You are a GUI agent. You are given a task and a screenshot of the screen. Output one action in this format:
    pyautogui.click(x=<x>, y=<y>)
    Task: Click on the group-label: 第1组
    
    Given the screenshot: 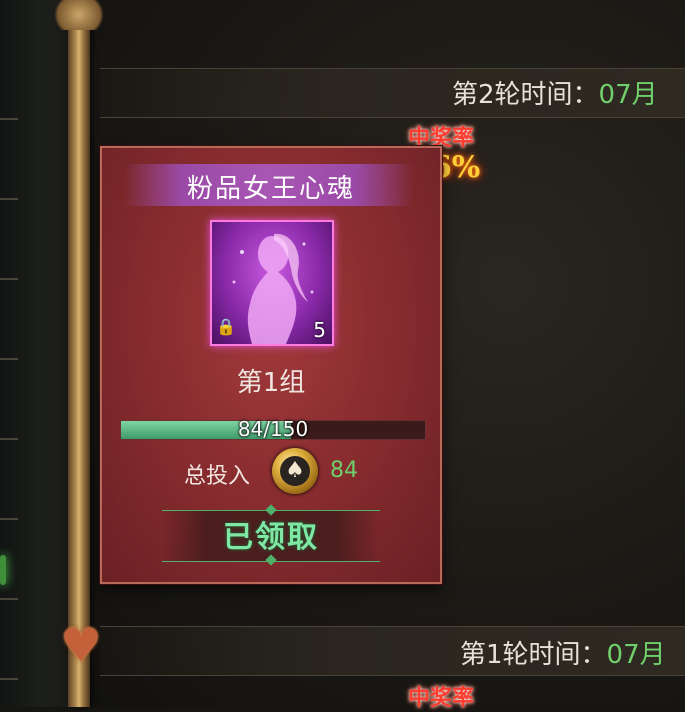 What is the action you would take?
    pyautogui.click(x=271, y=383)
    